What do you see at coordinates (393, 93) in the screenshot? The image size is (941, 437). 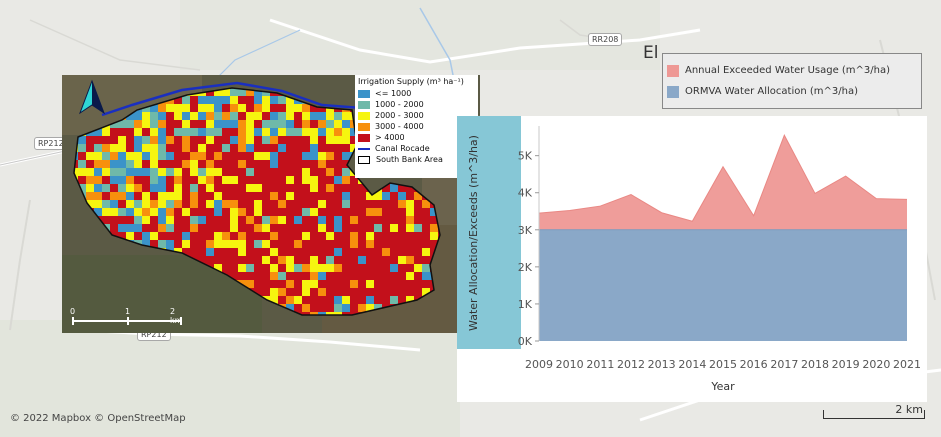 I see `inset-legend-label: <= 1000` at bounding box center [393, 93].